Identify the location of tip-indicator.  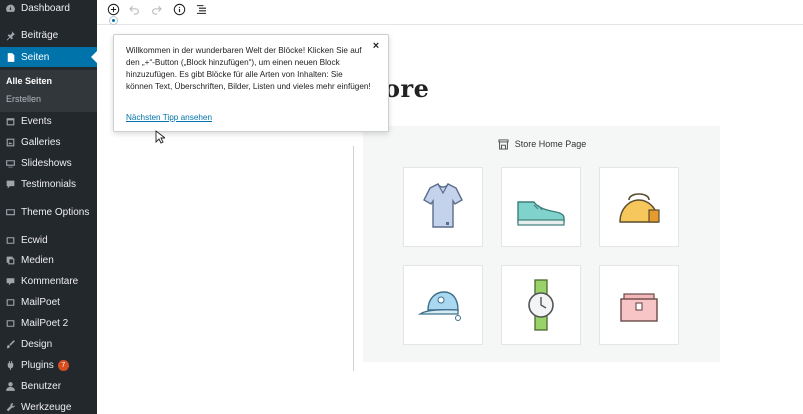
(113, 20).